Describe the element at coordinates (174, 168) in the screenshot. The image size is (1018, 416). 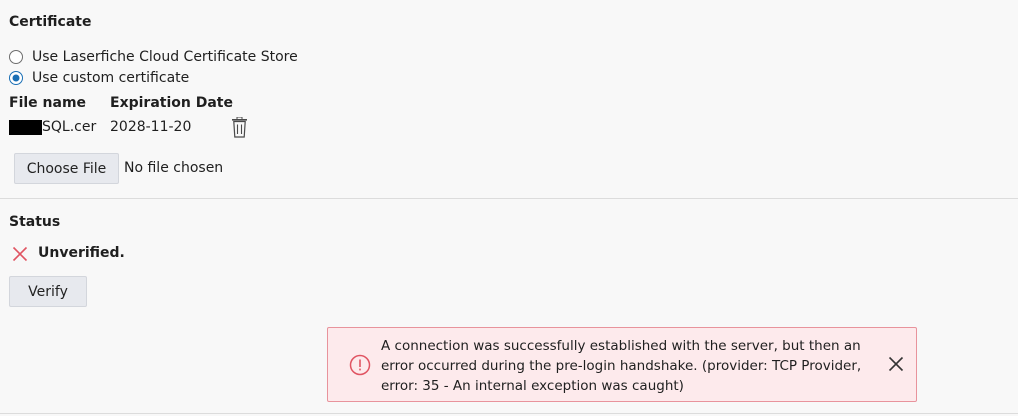
I see `no-file-chosen-text: No file chosen` at that location.